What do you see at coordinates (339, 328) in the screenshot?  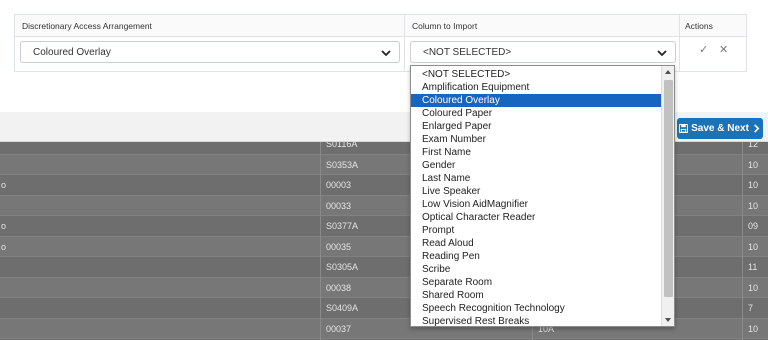 I see `background-cell-code: 00037` at bounding box center [339, 328].